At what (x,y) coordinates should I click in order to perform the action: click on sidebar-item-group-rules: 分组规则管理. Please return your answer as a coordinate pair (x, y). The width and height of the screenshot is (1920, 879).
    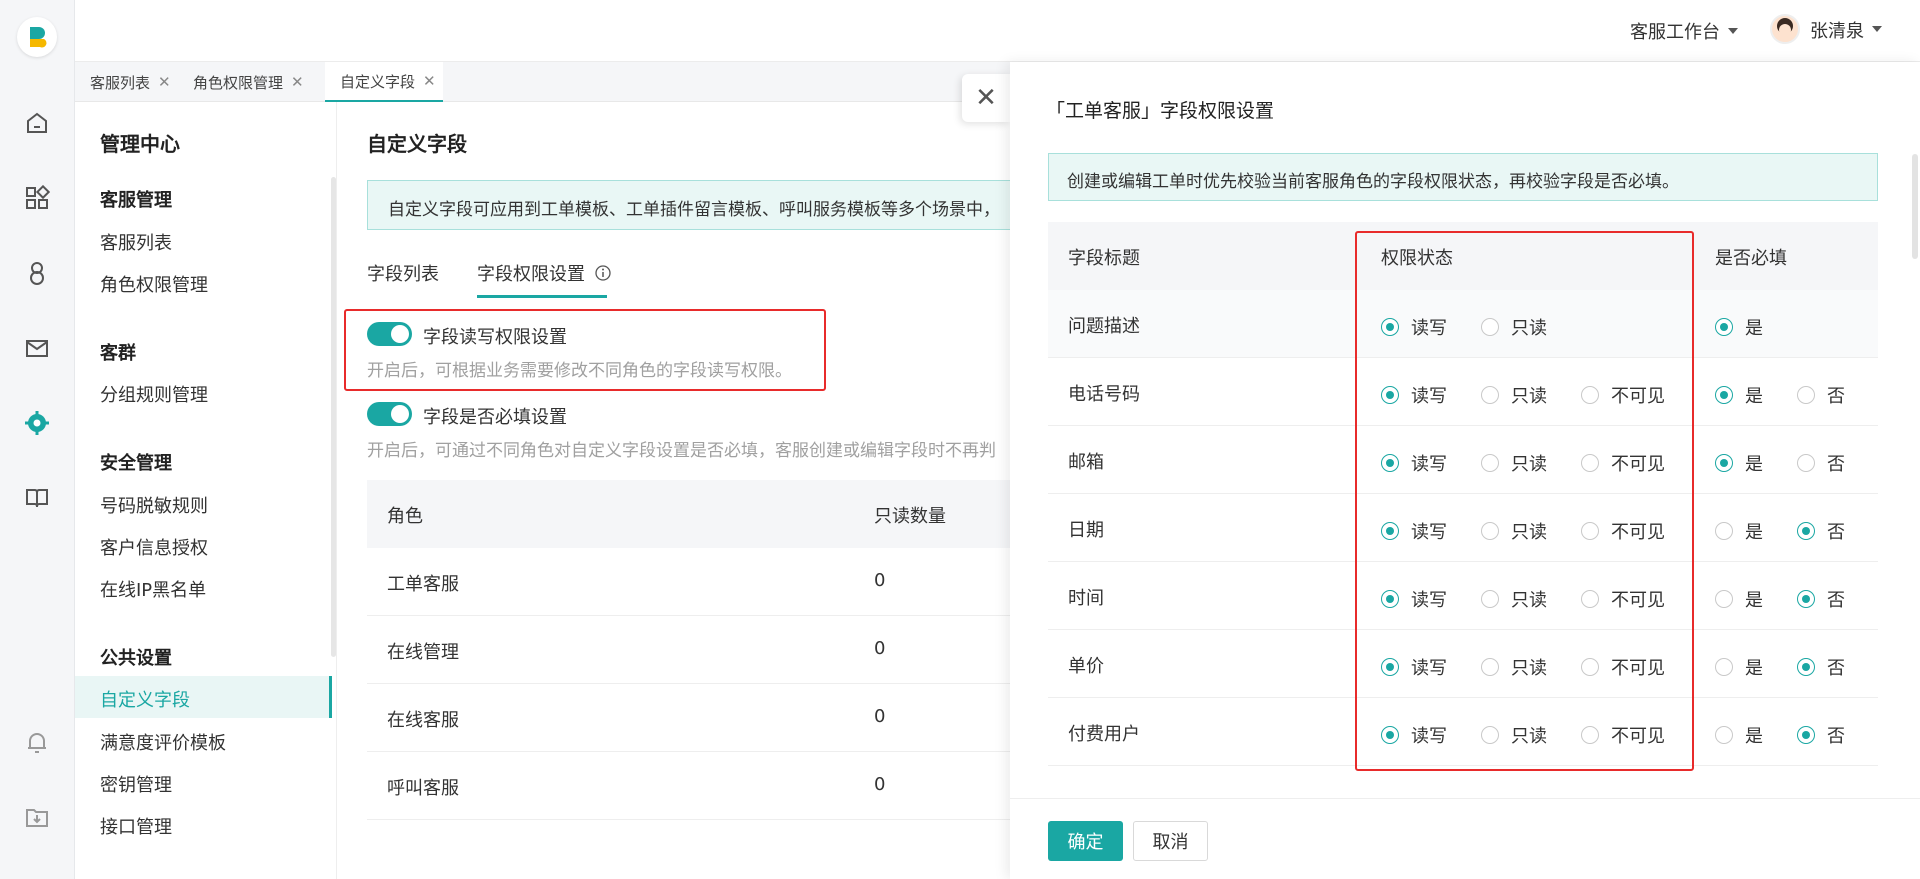
    Looking at the image, I should click on (154, 394).